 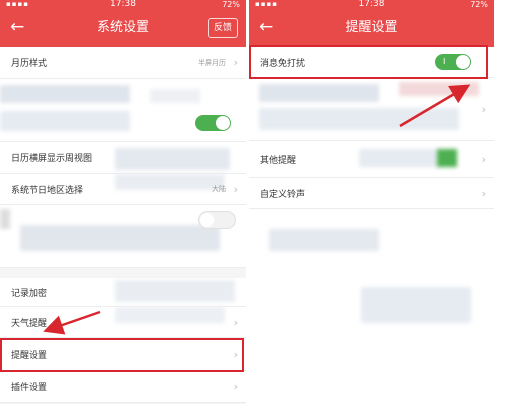 I want to click on settings-row-holiday-region: 系统节日地区选择 大陆 ›, so click(x=123, y=189).